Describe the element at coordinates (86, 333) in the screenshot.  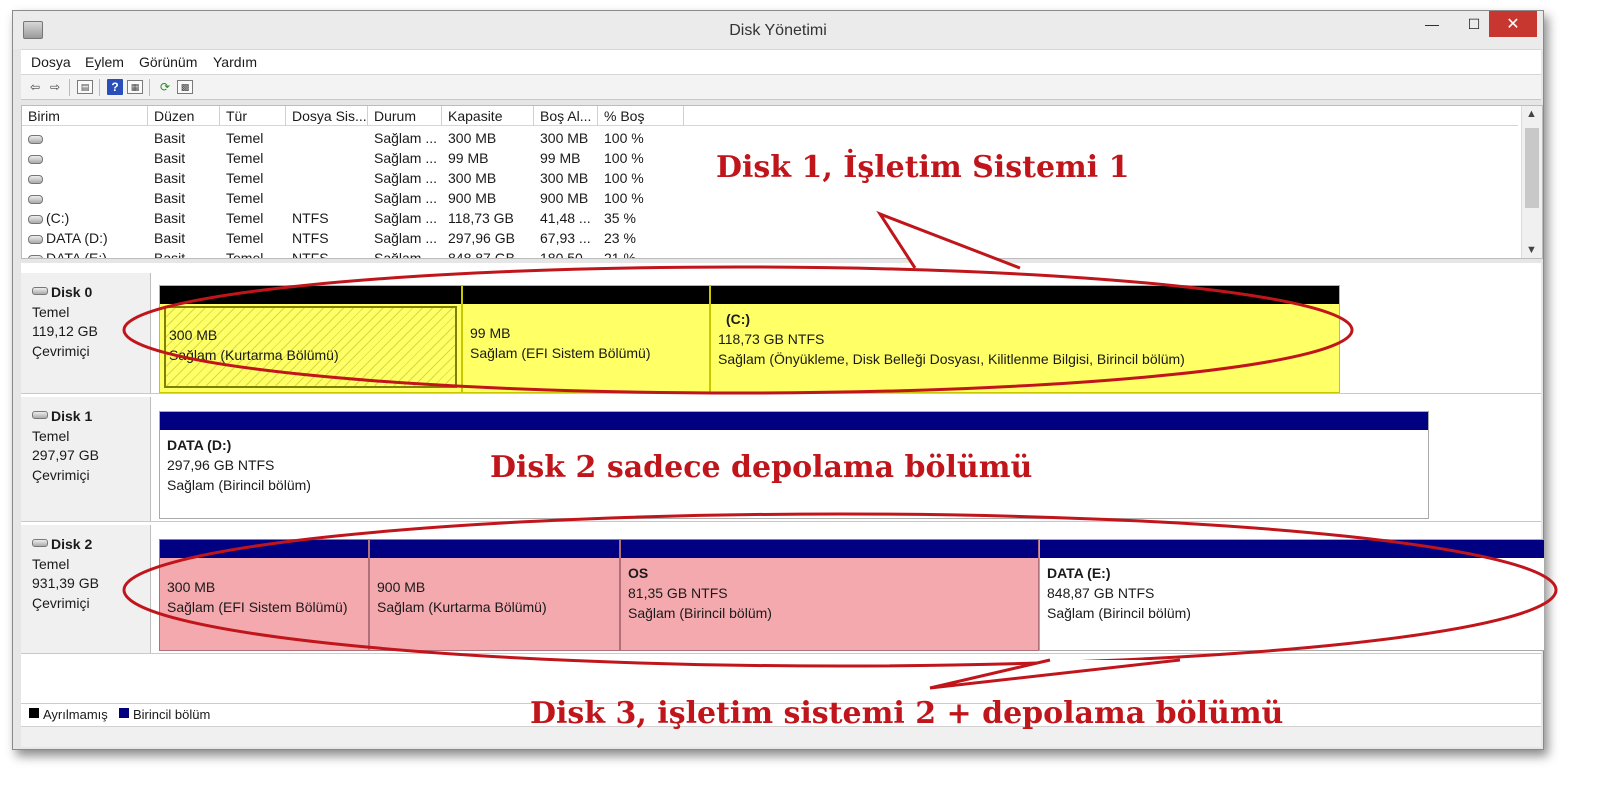
I see `disk-0-info: Disk 0 Temel 119,12 GB Çevrimiçi` at that location.